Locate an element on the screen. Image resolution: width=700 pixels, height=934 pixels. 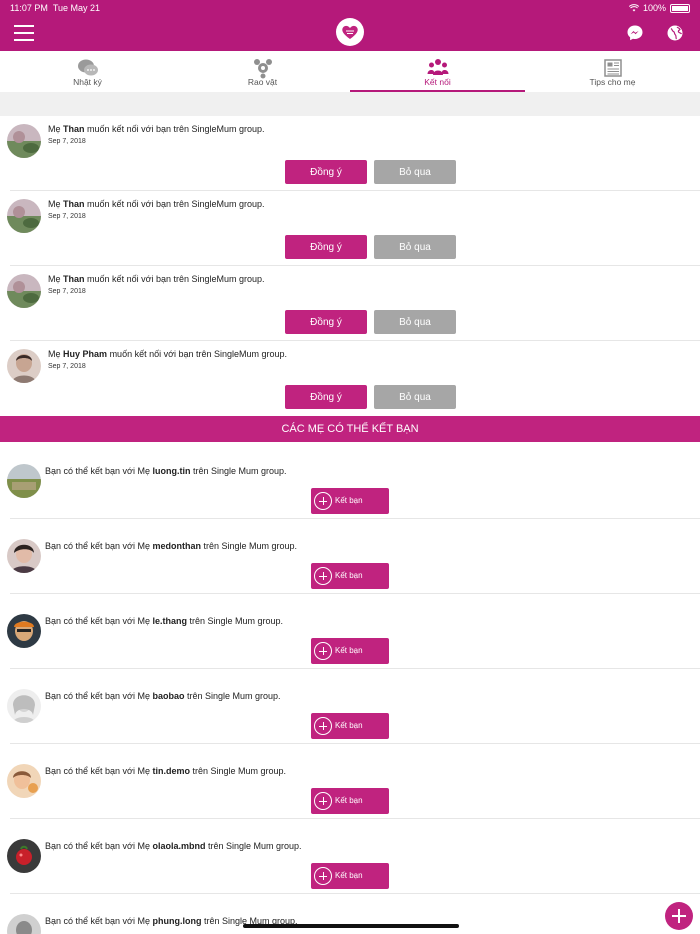
tab-tips-cho-me: Tips cho mẹ is located at coordinates (612, 71).